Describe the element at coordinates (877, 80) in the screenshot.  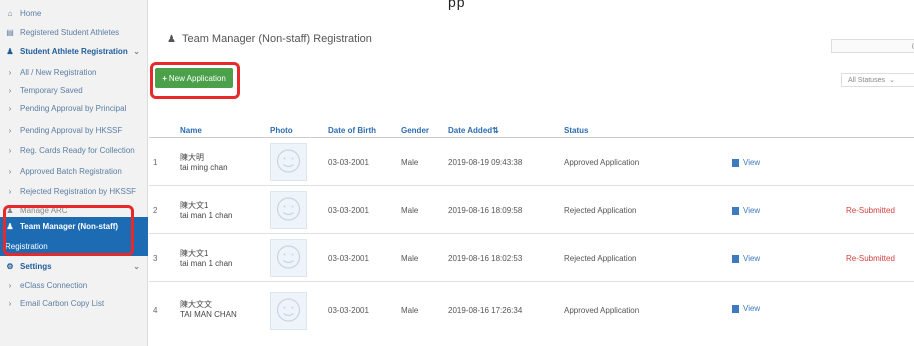
I see `status-filter-select: All Statuses ⌄` at that location.